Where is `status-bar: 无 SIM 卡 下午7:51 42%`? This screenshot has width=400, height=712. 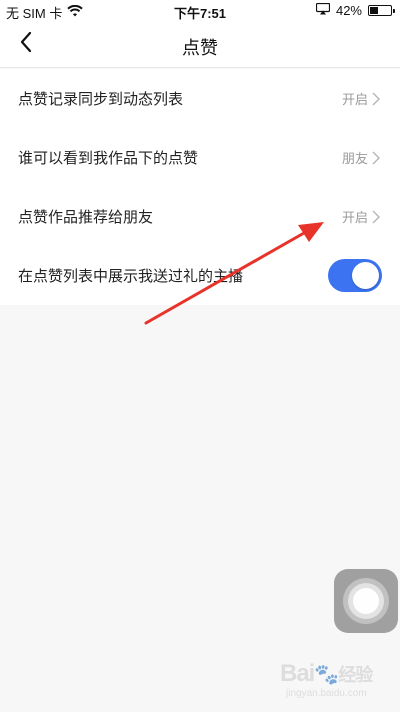 status-bar: 无 SIM 卡 下午7:51 42% is located at coordinates (200, 11).